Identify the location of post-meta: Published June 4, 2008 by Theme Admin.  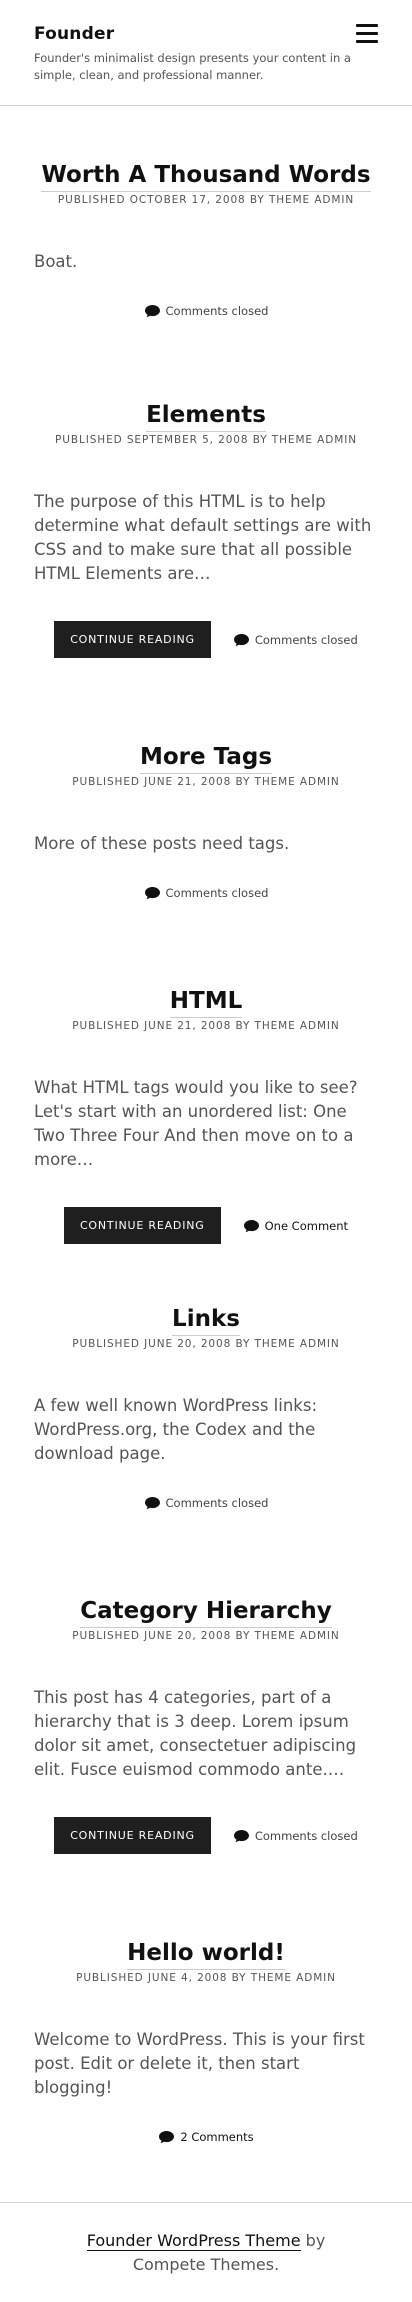
(206, 1978).